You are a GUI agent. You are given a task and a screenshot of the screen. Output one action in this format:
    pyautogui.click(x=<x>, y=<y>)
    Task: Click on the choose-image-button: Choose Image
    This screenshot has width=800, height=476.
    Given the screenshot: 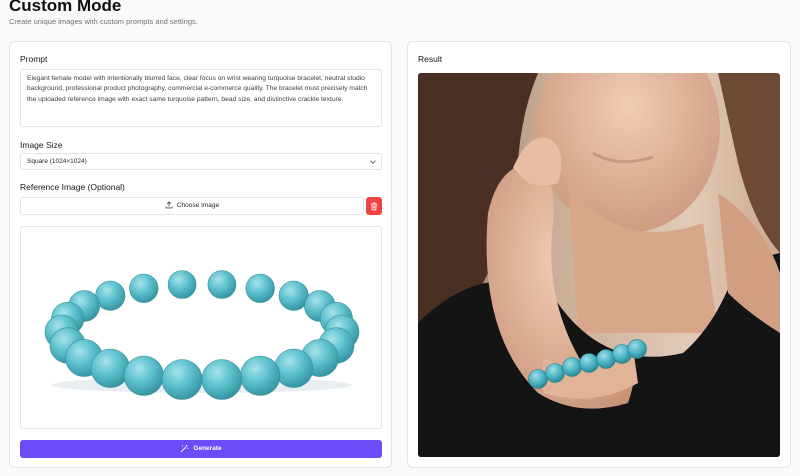 What is the action you would take?
    pyautogui.click(x=192, y=206)
    